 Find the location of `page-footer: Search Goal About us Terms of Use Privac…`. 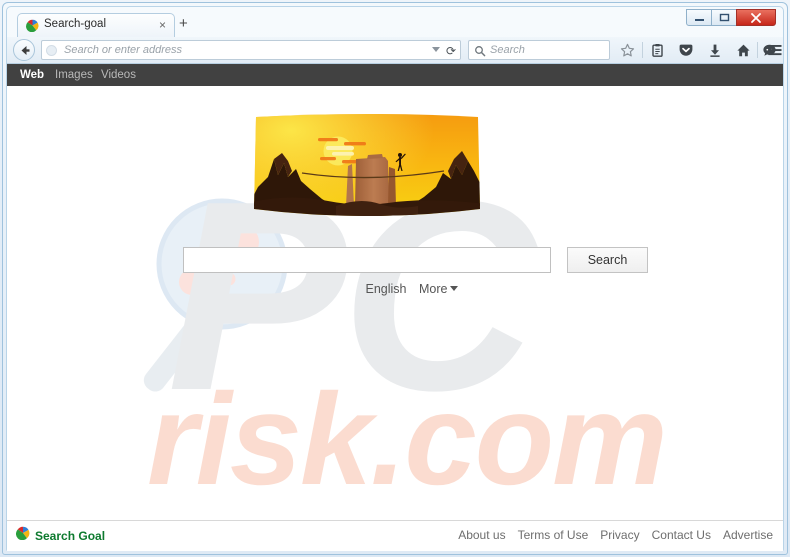

page-footer: Search Goal About us Terms of Use Privac… is located at coordinates (395, 536).